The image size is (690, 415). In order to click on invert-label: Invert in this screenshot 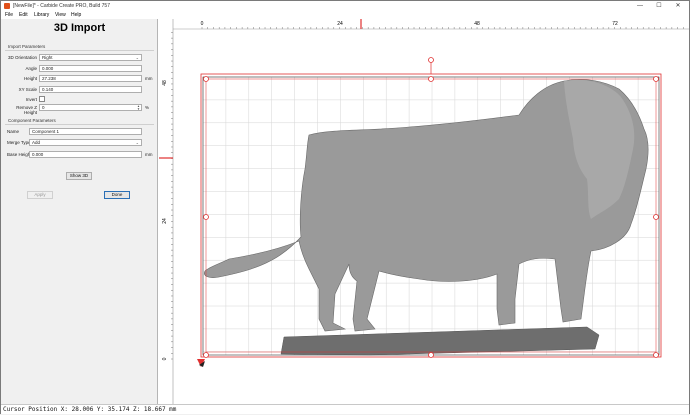, I will do `click(31, 99)`.